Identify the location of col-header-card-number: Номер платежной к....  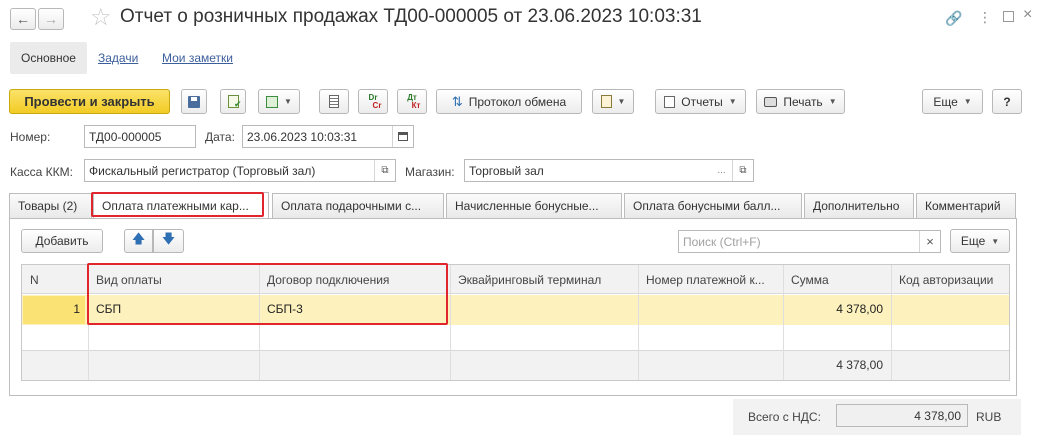
(710, 279).